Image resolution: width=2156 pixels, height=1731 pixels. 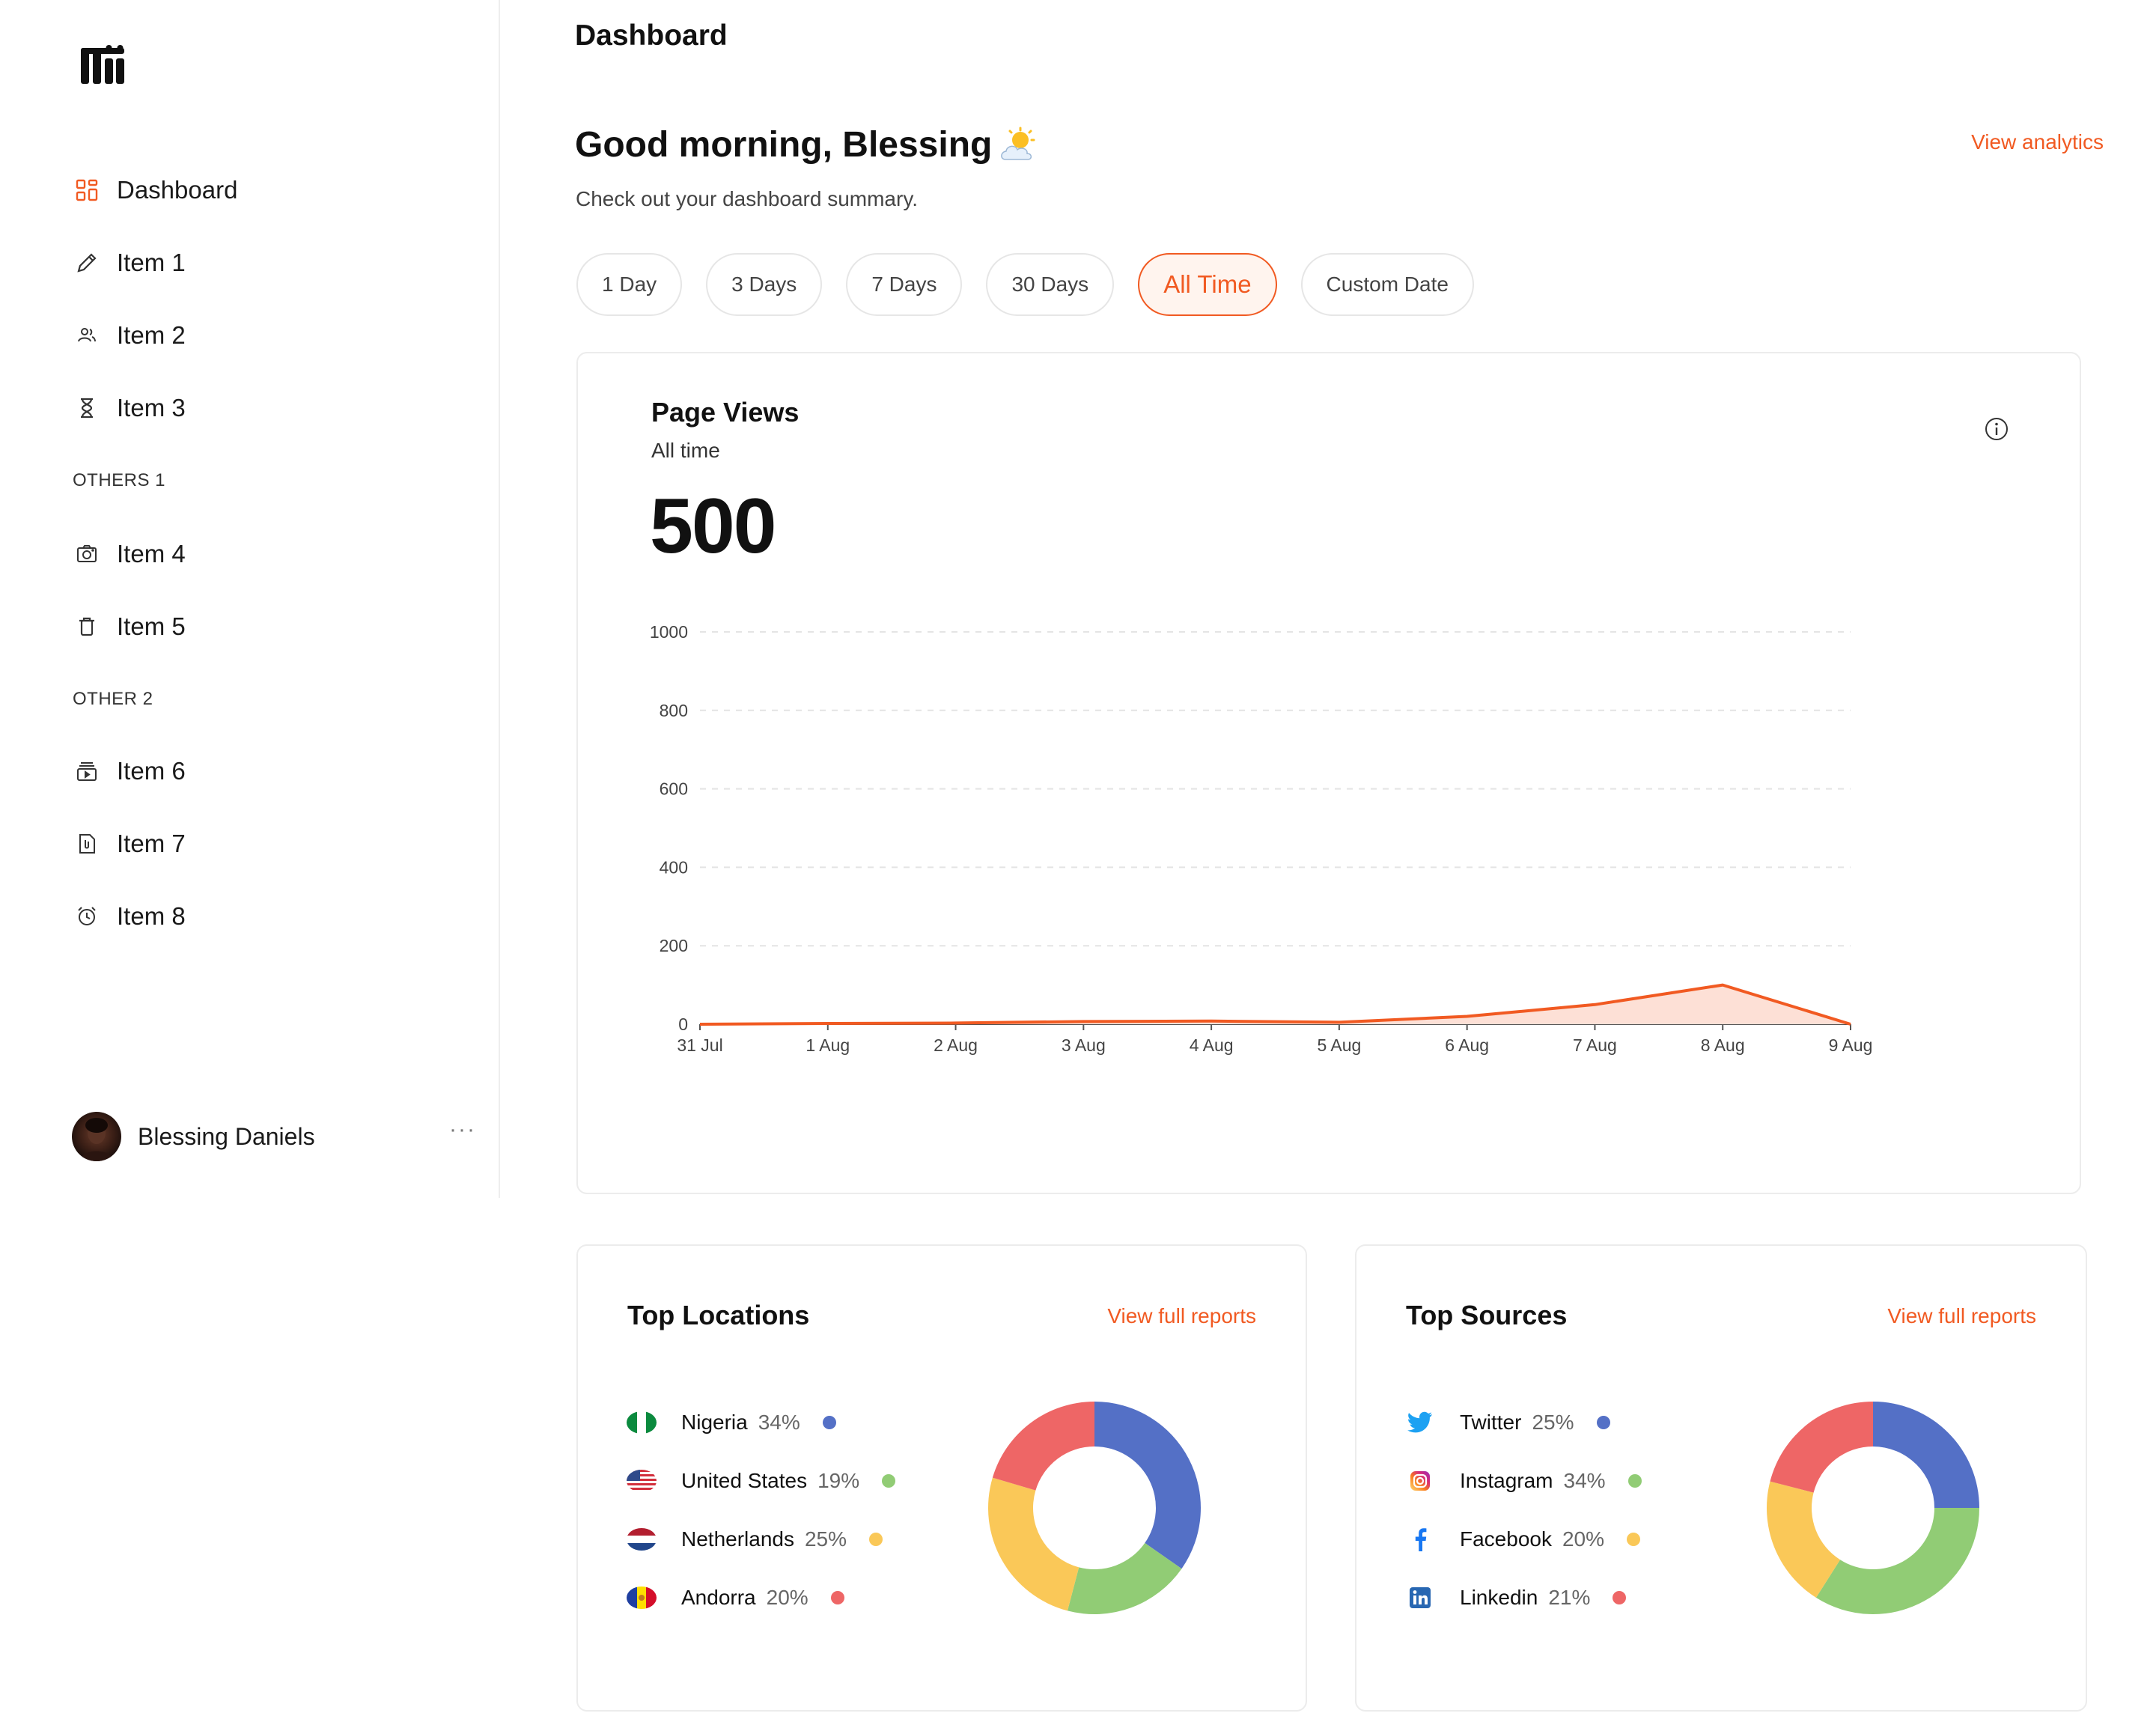 I want to click on greeting-text: Good morning, Blessing, so click(x=784, y=145).